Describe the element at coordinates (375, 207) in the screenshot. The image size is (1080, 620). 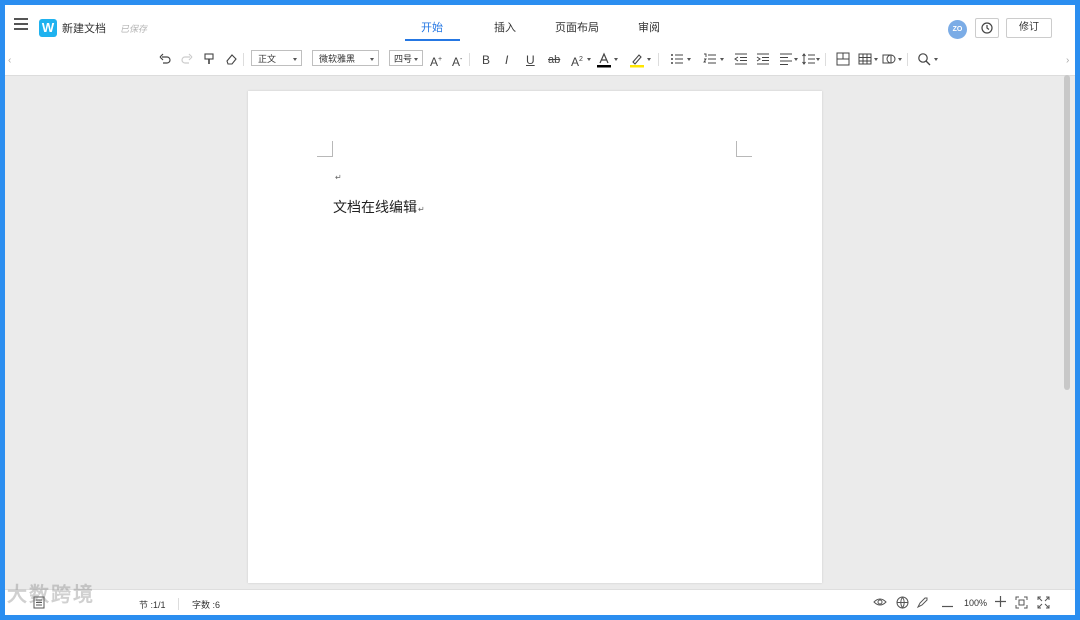
I see `body-text-content: 文档在线编辑` at that location.